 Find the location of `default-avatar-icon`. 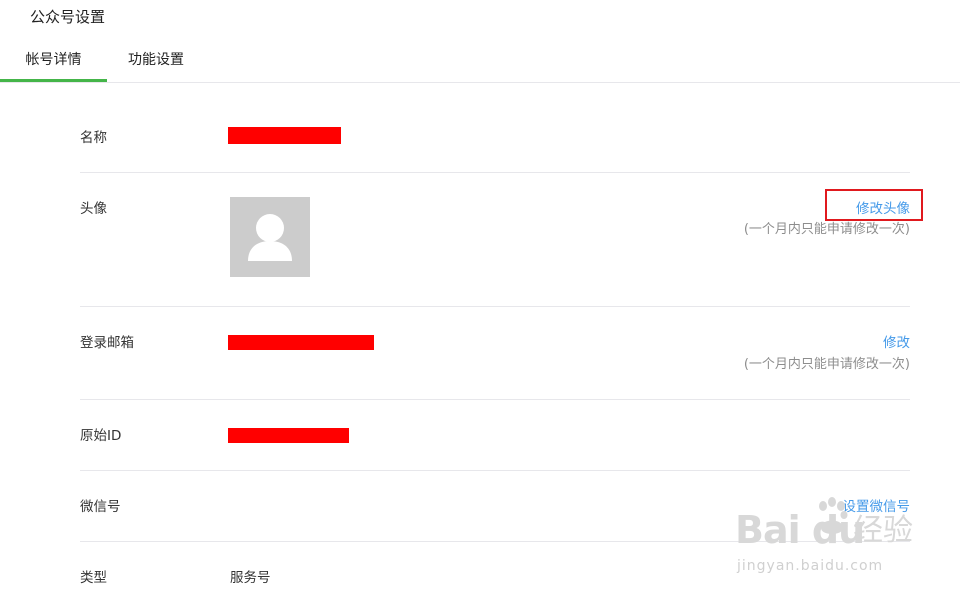

default-avatar-icon is located at coordinates (270, 237).